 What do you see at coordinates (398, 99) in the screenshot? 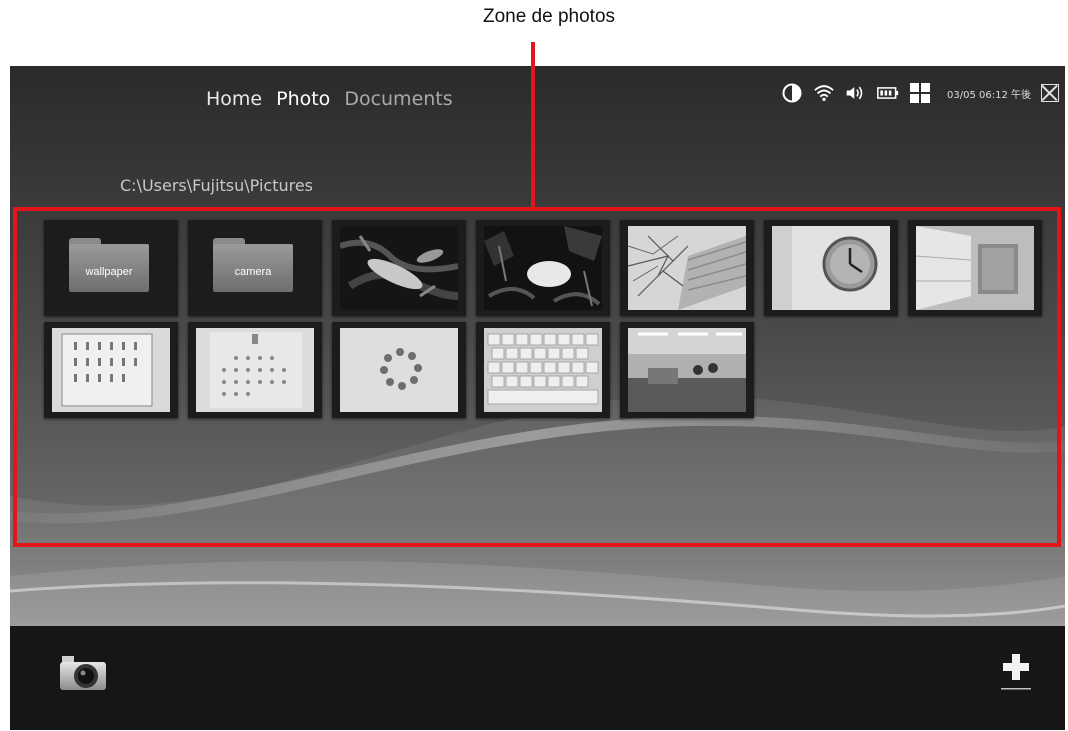
I see `nav-documents: Documents` at bounding box center [398, 99].